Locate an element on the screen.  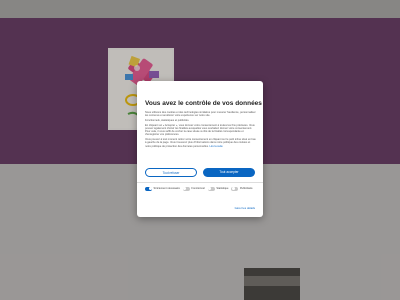
divider is located at coordinates (200, 182).